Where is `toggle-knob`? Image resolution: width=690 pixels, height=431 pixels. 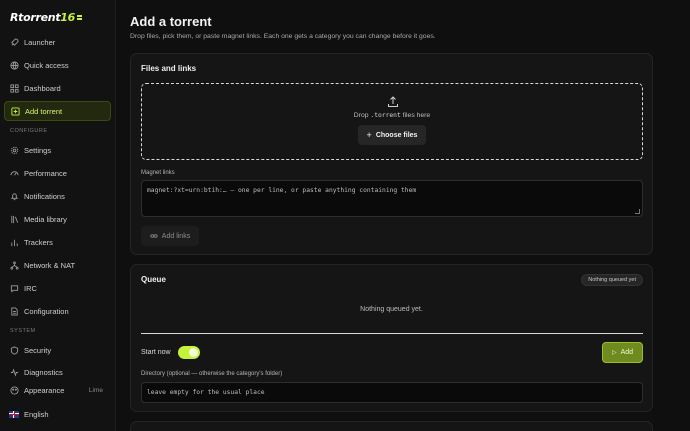 toggle-knob is located at coordinates (193, 352).